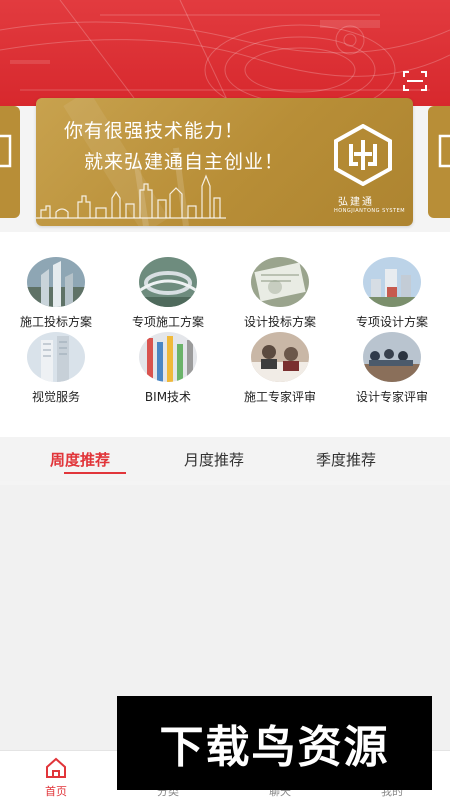 Image resolution: width=450 pixels, height=800 pixels. I want to click on category-item: BIM技术, so click(168, 368).